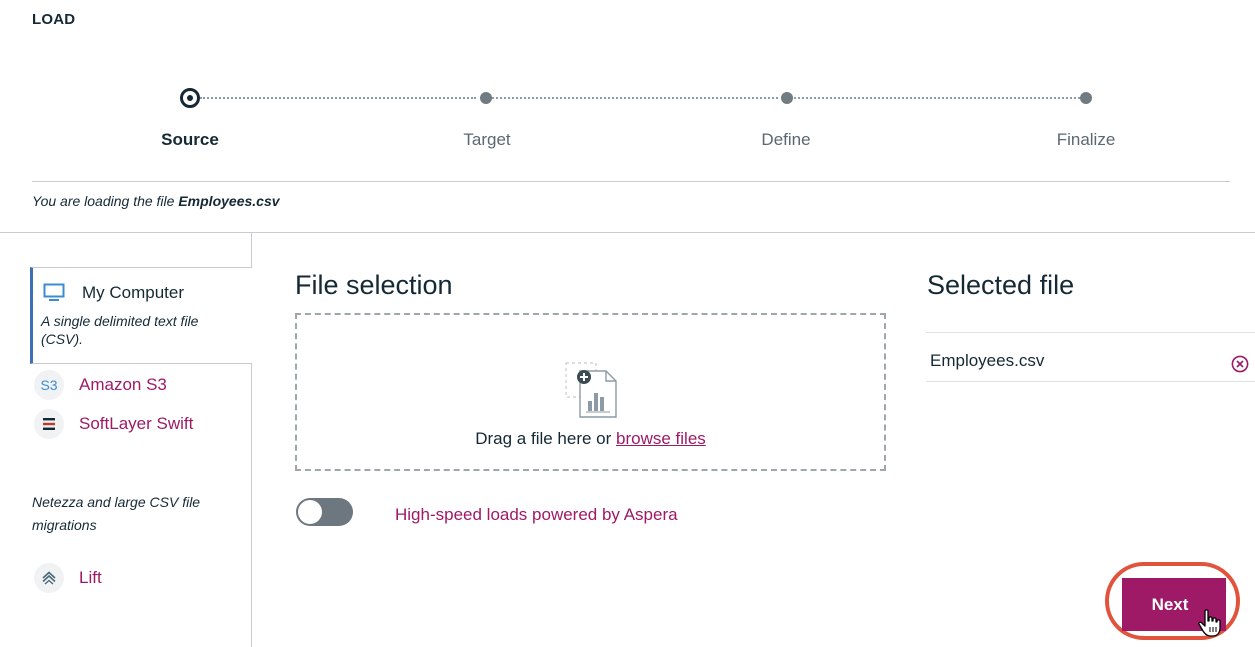 Image resolution: width=1255 pixels, height=647 pixels. I want to click on file-chart-icon, so click(591, 390).